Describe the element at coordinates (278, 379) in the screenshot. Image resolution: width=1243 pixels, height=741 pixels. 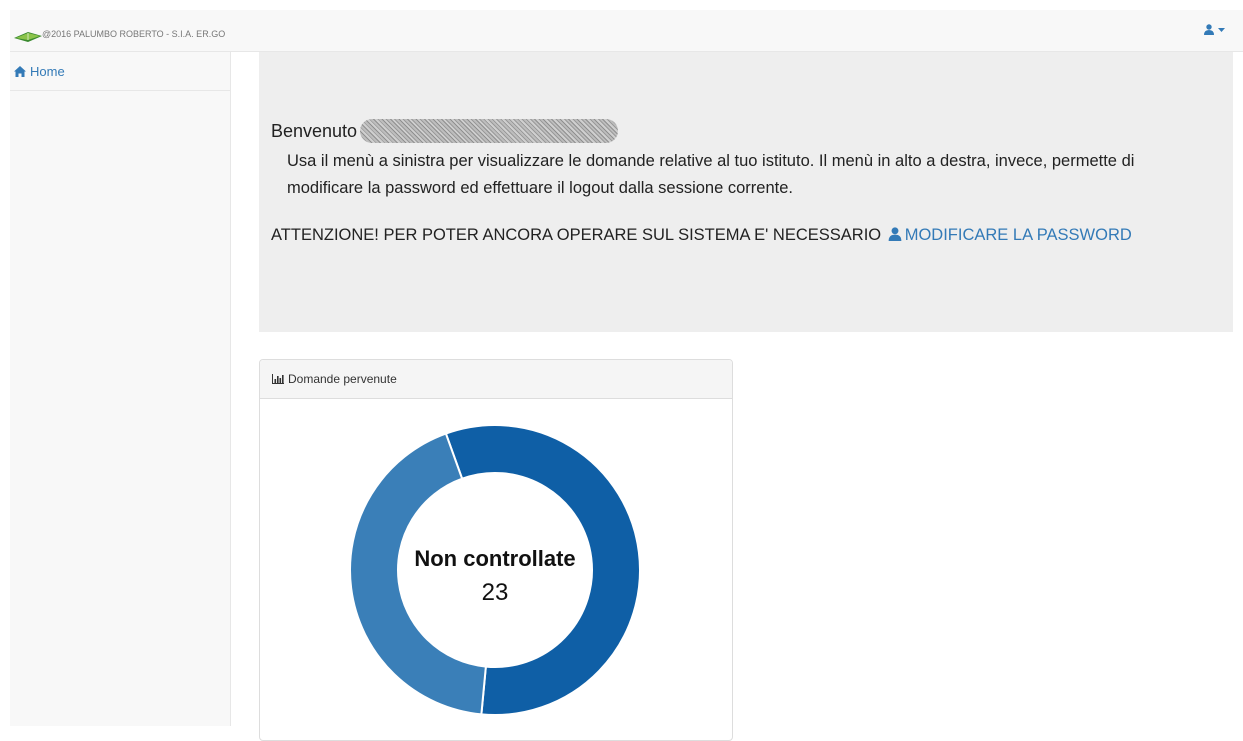
I see `bar-chart-icon` at that location.